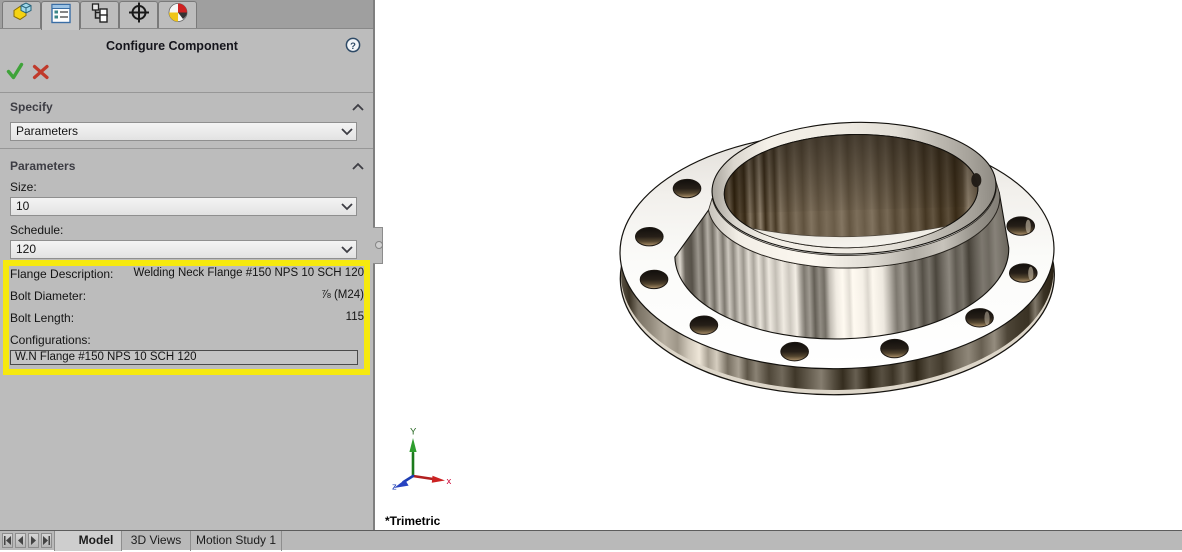  Describe the element at coordinates (413, 432) in the screenshot. I see `svg-text: Y` at that location.